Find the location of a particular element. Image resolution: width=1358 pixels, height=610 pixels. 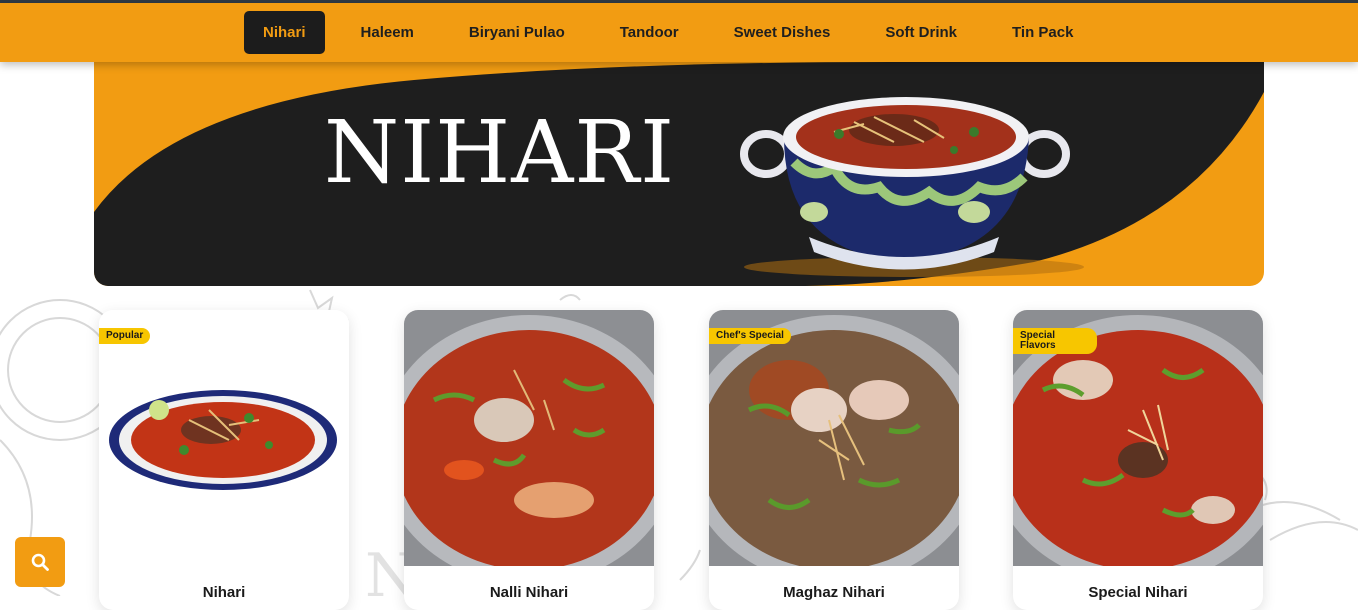

card-title: Maghaz Nihari is located at coordinates (834, 592).